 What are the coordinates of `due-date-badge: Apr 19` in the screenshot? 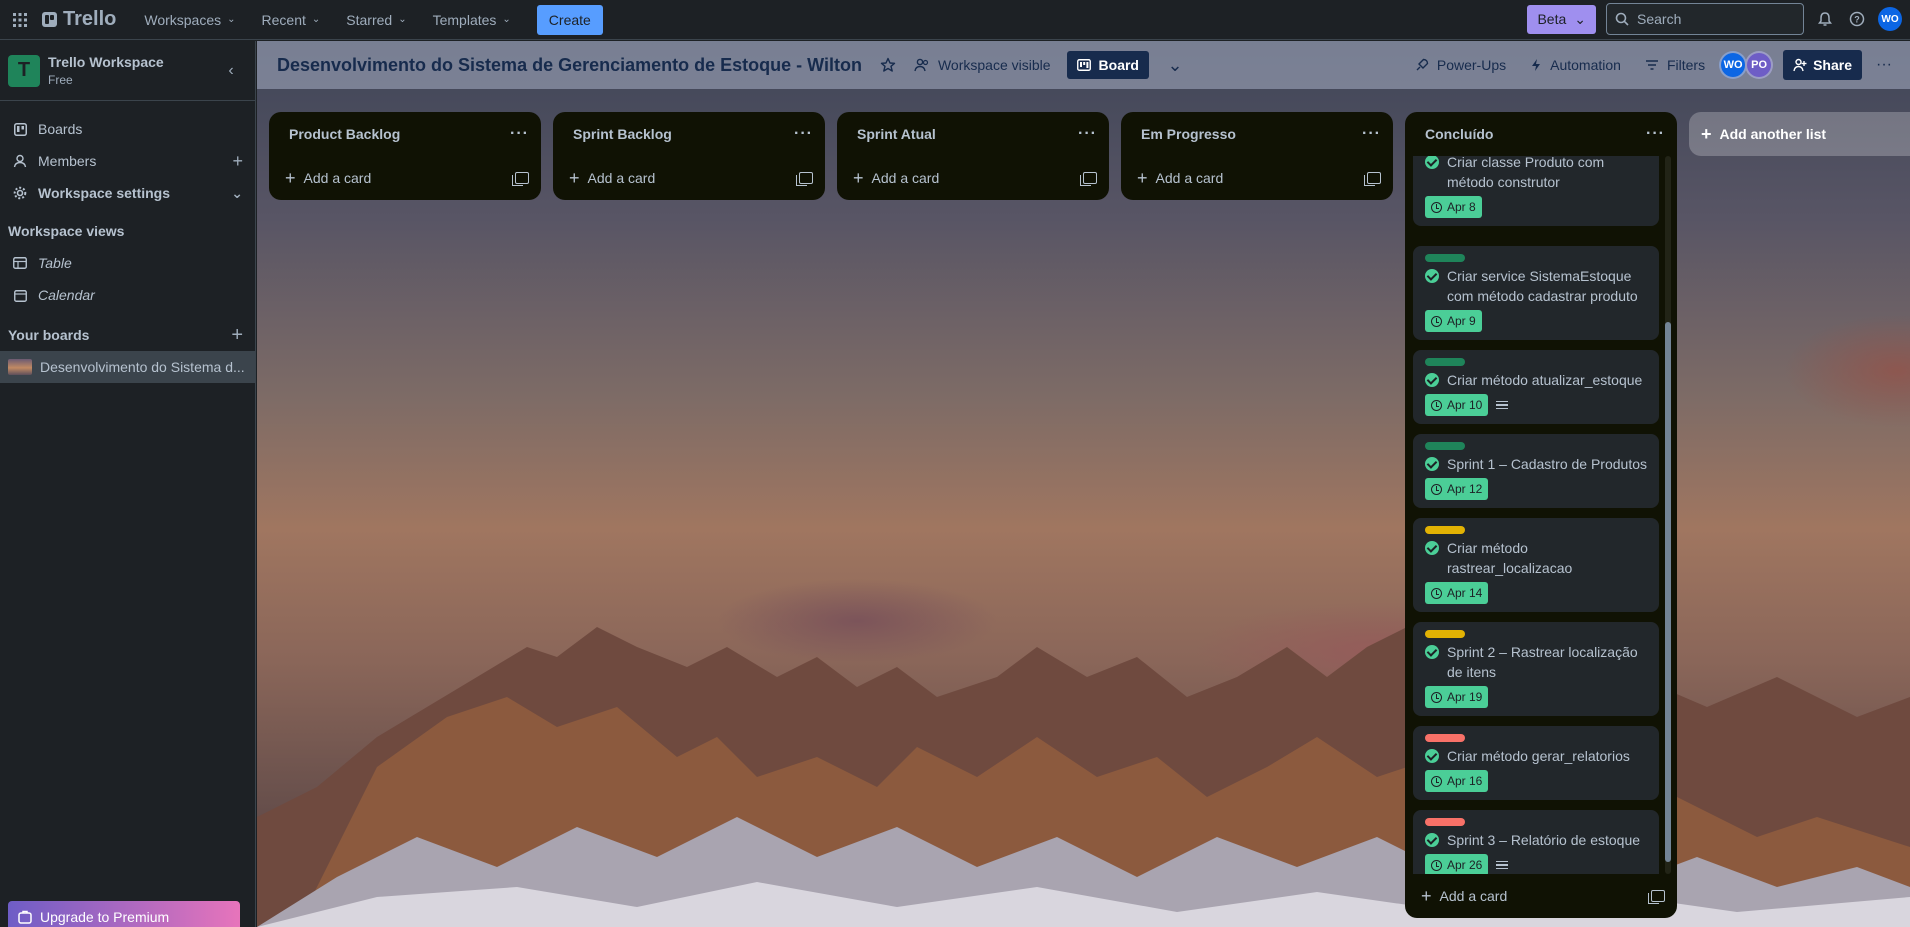 It's located at (1457, 697).